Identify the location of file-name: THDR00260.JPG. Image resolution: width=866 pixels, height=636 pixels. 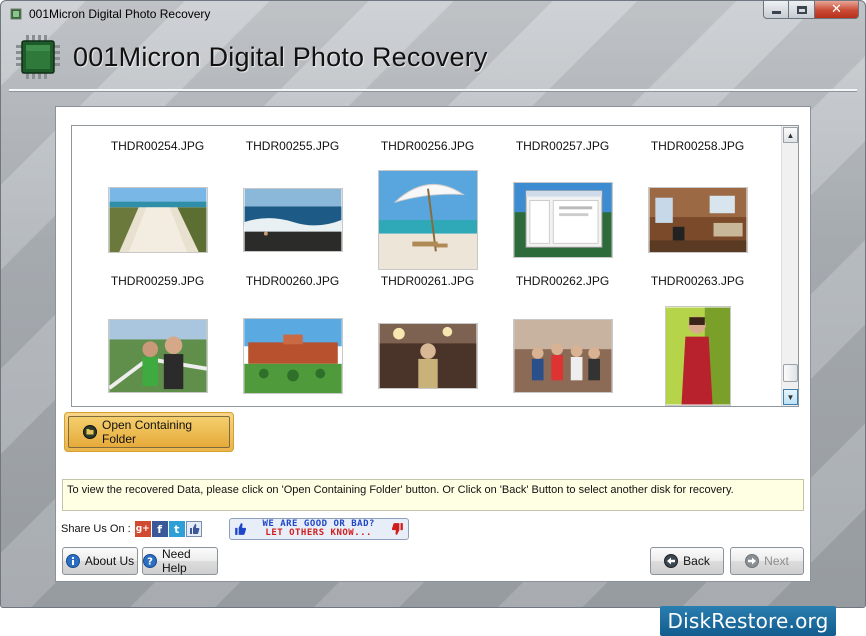
(292, 282).